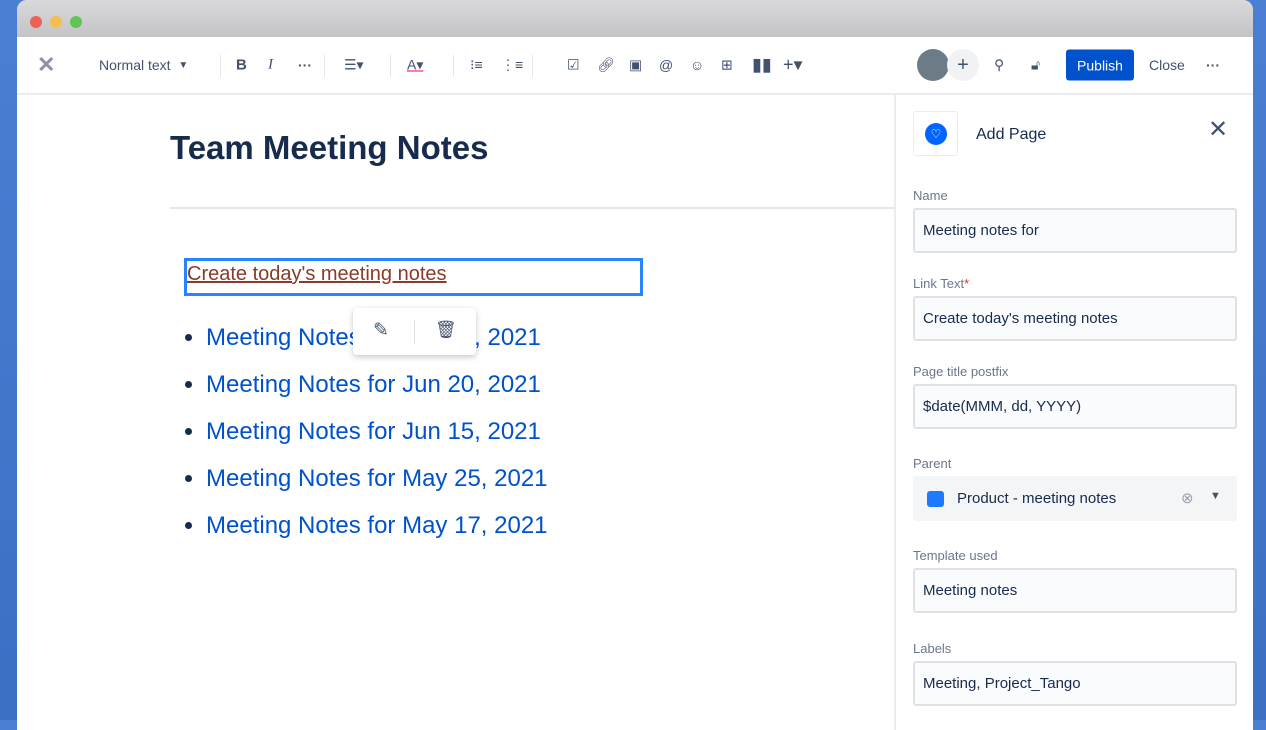  Describe the element at coordinates (1213, 65) in the screenshot. I see `more-icon: ···` at that location.